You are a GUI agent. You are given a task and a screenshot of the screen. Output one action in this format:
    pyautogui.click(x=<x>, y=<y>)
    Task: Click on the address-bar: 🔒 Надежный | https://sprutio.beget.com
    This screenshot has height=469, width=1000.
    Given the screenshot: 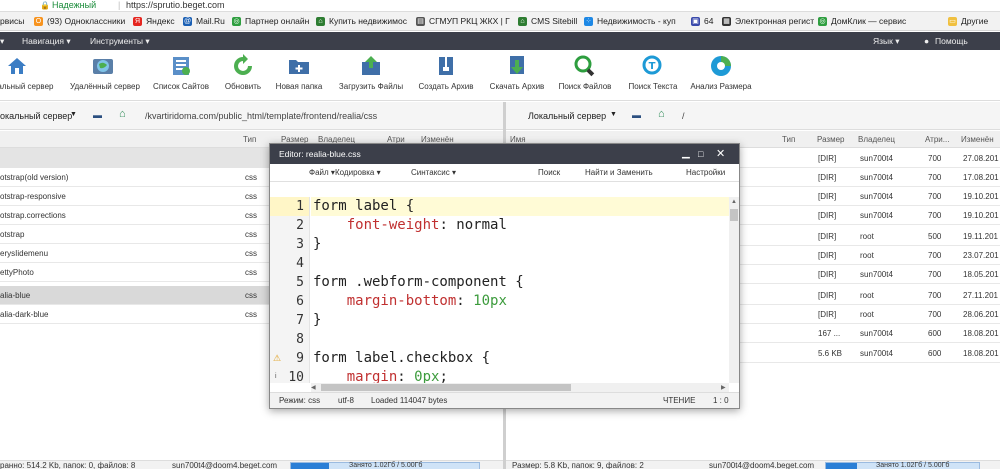 What is the action you would take?
    pyautogui.click(x=500, y=6)
    